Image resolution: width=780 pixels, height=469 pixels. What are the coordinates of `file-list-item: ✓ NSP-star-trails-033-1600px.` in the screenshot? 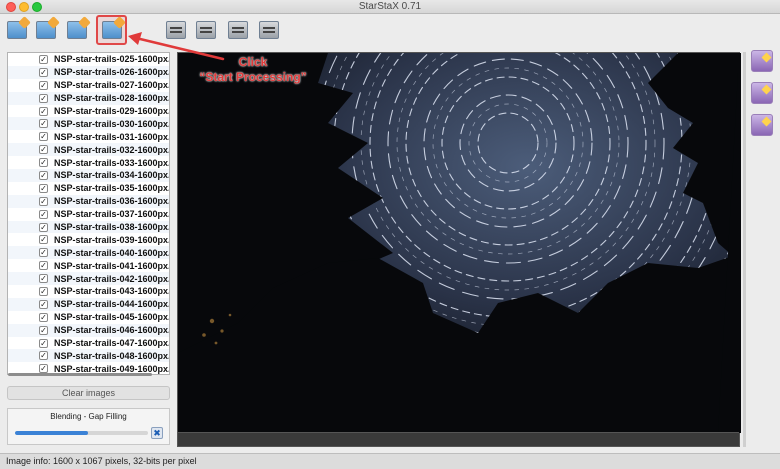 It's located at (88, 162).